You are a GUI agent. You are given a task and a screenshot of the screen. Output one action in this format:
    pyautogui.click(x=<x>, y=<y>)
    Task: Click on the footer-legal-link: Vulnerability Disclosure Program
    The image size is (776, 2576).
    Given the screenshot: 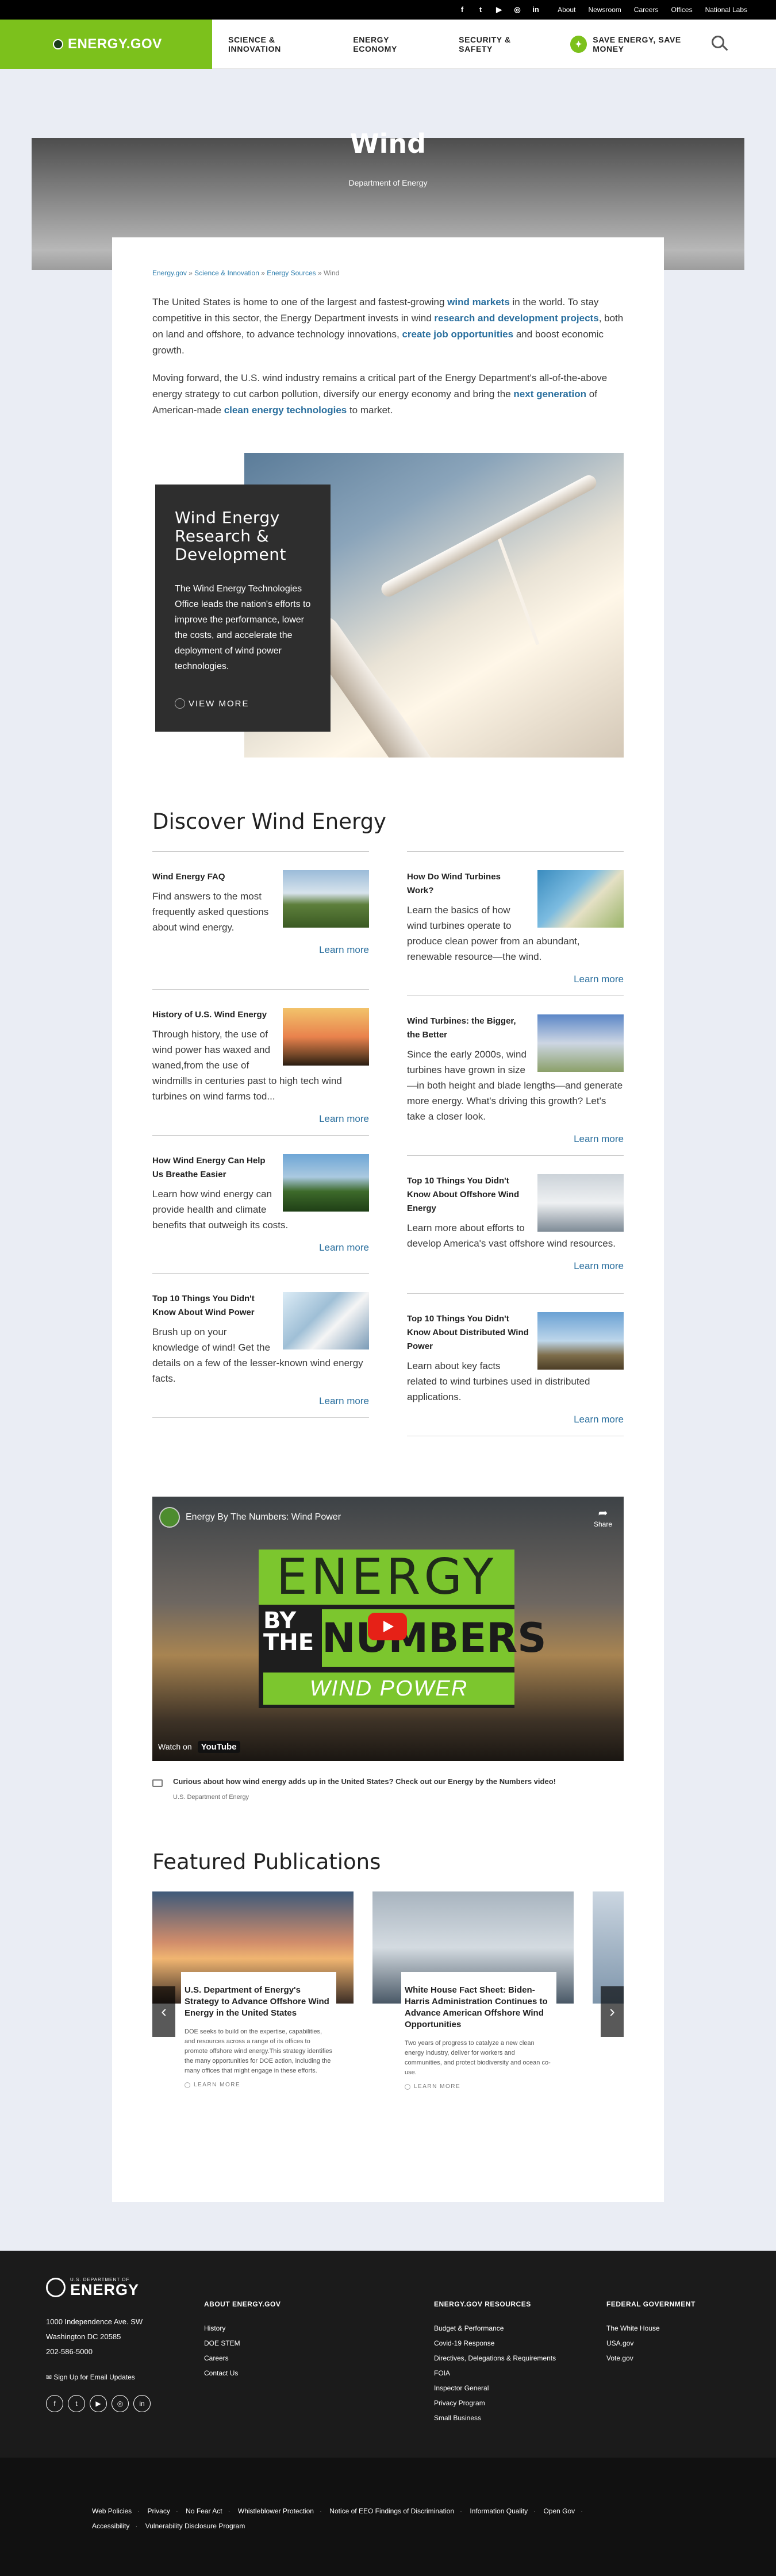 What is the action you would take?
    pyautogui.click(x=195, y=2526)
    